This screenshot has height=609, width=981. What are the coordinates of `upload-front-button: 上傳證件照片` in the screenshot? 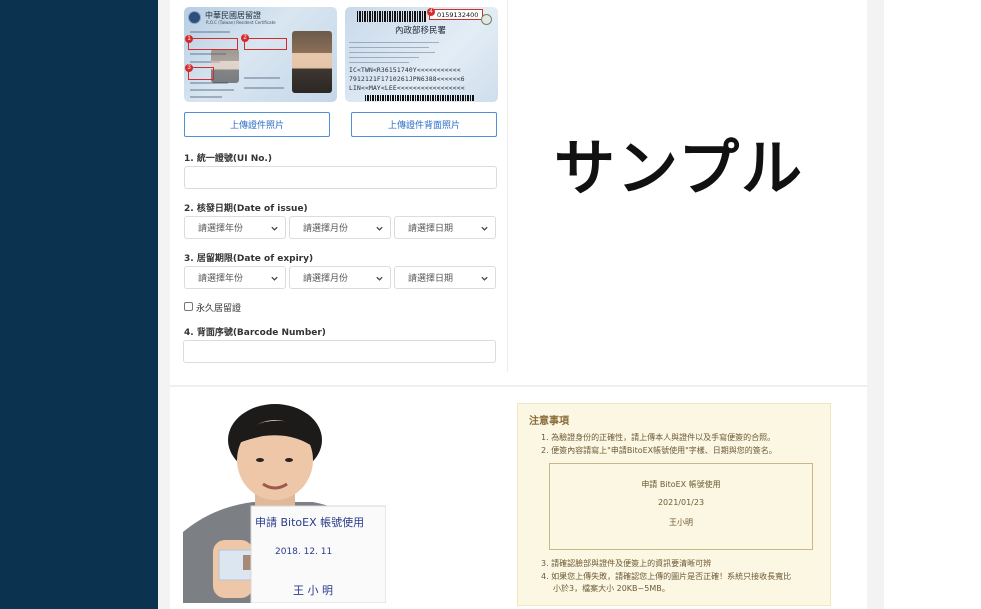 It's located at (257, 124).